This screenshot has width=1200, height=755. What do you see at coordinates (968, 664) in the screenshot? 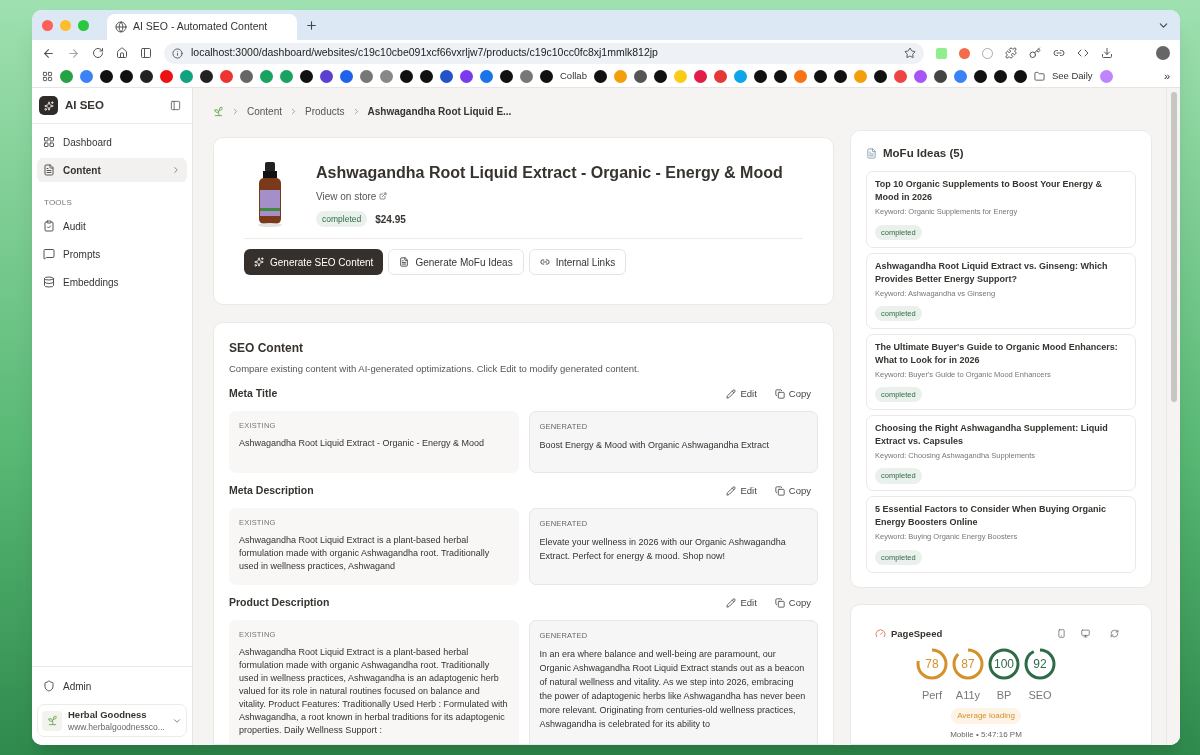
I see `score-value: 87` at bounding box center [968, 664].